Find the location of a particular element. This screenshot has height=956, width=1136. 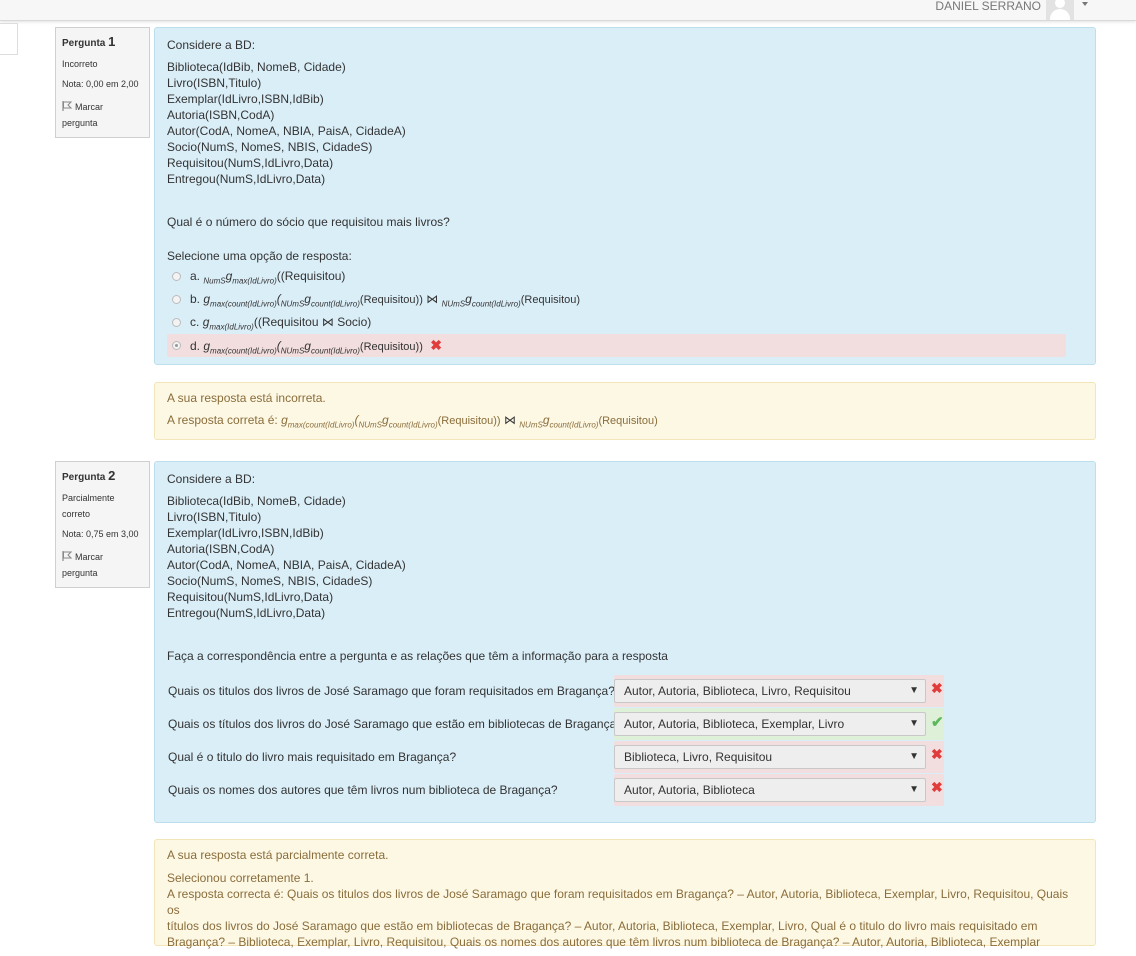

question-2-state: Parcialmente correto is located at coordinates (88, 506).